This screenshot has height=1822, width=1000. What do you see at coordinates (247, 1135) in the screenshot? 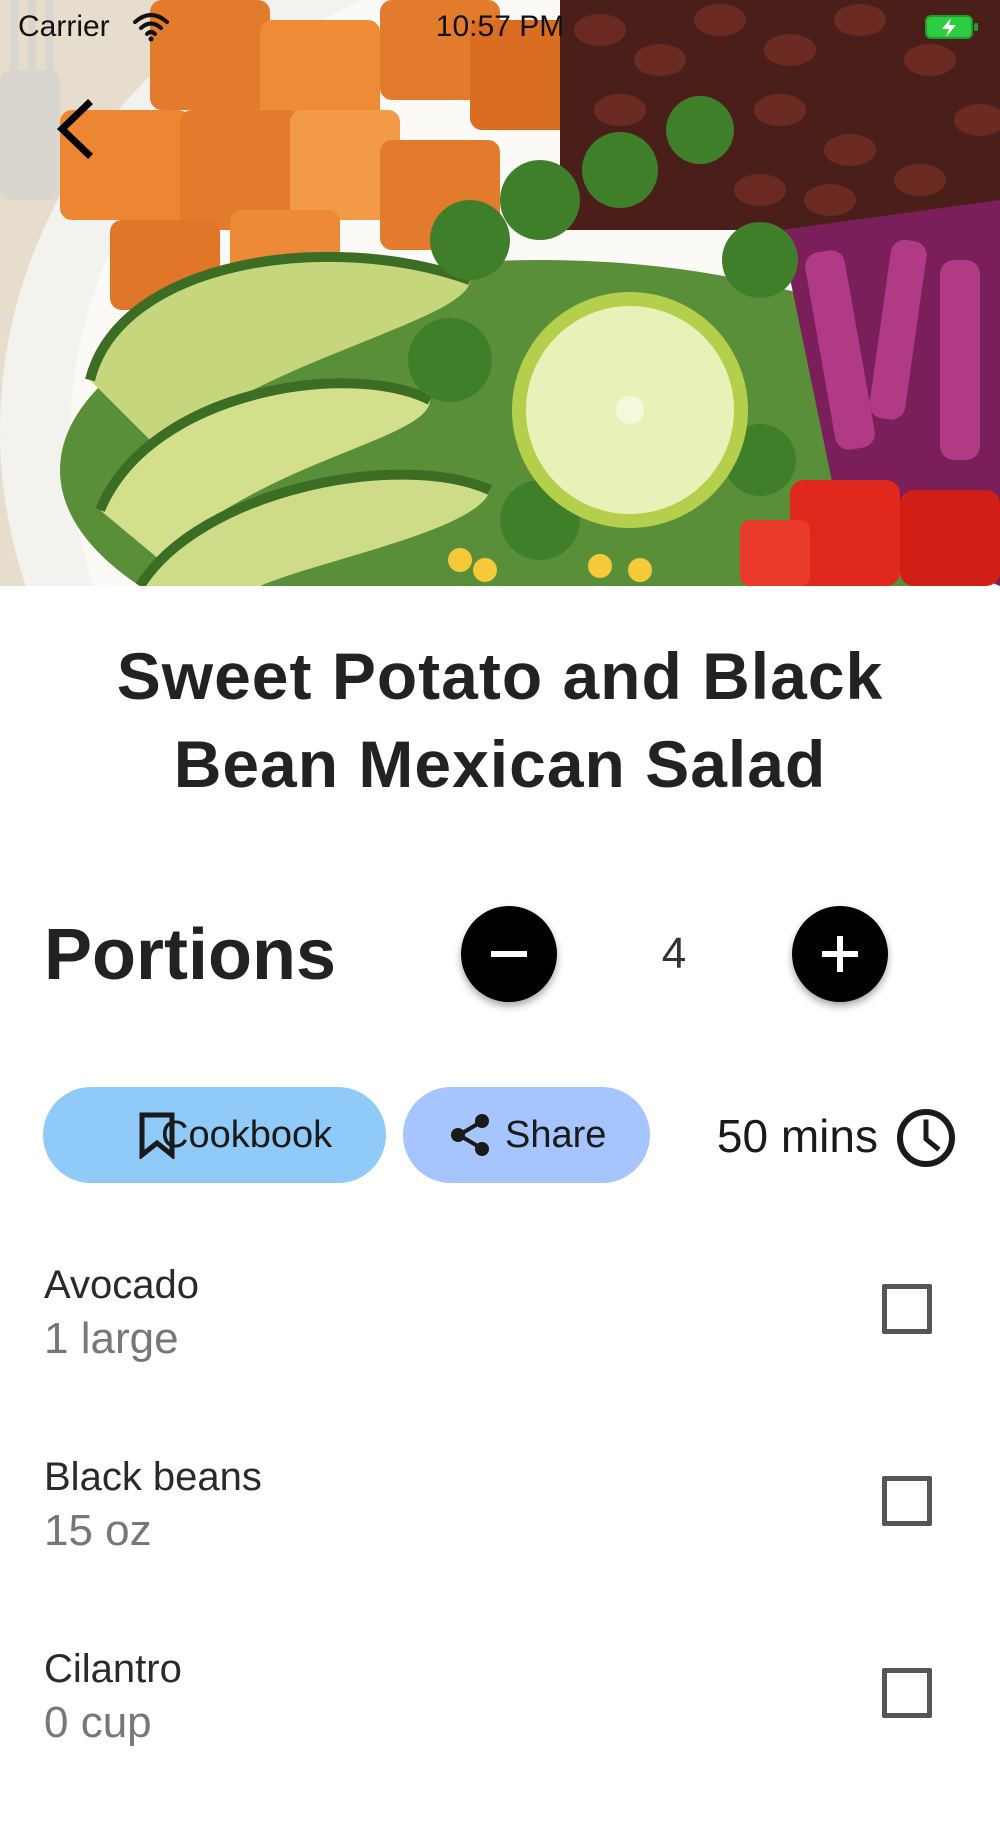
I see `cookbook-label: Cookbook` at bounding box center [247, 1135].